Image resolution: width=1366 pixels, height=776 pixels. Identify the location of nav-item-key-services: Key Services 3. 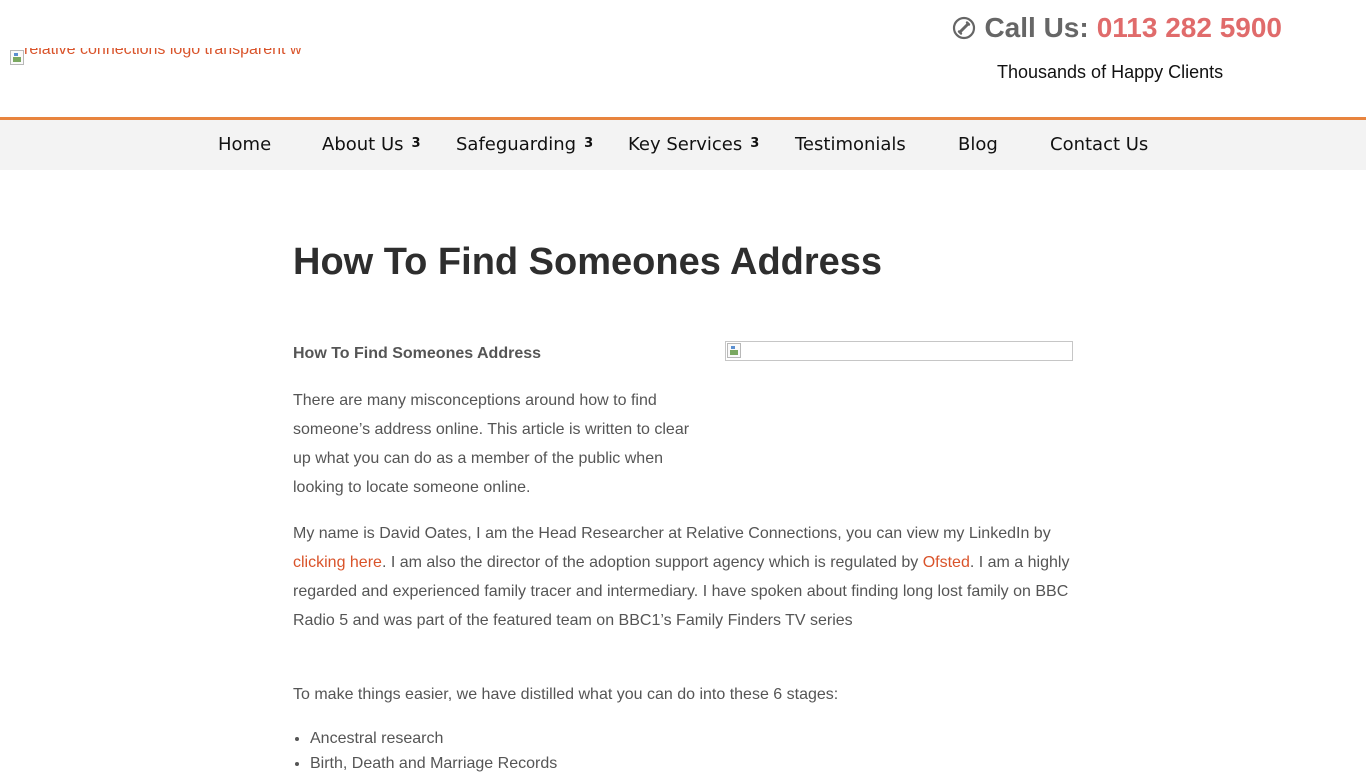
(693, 145).